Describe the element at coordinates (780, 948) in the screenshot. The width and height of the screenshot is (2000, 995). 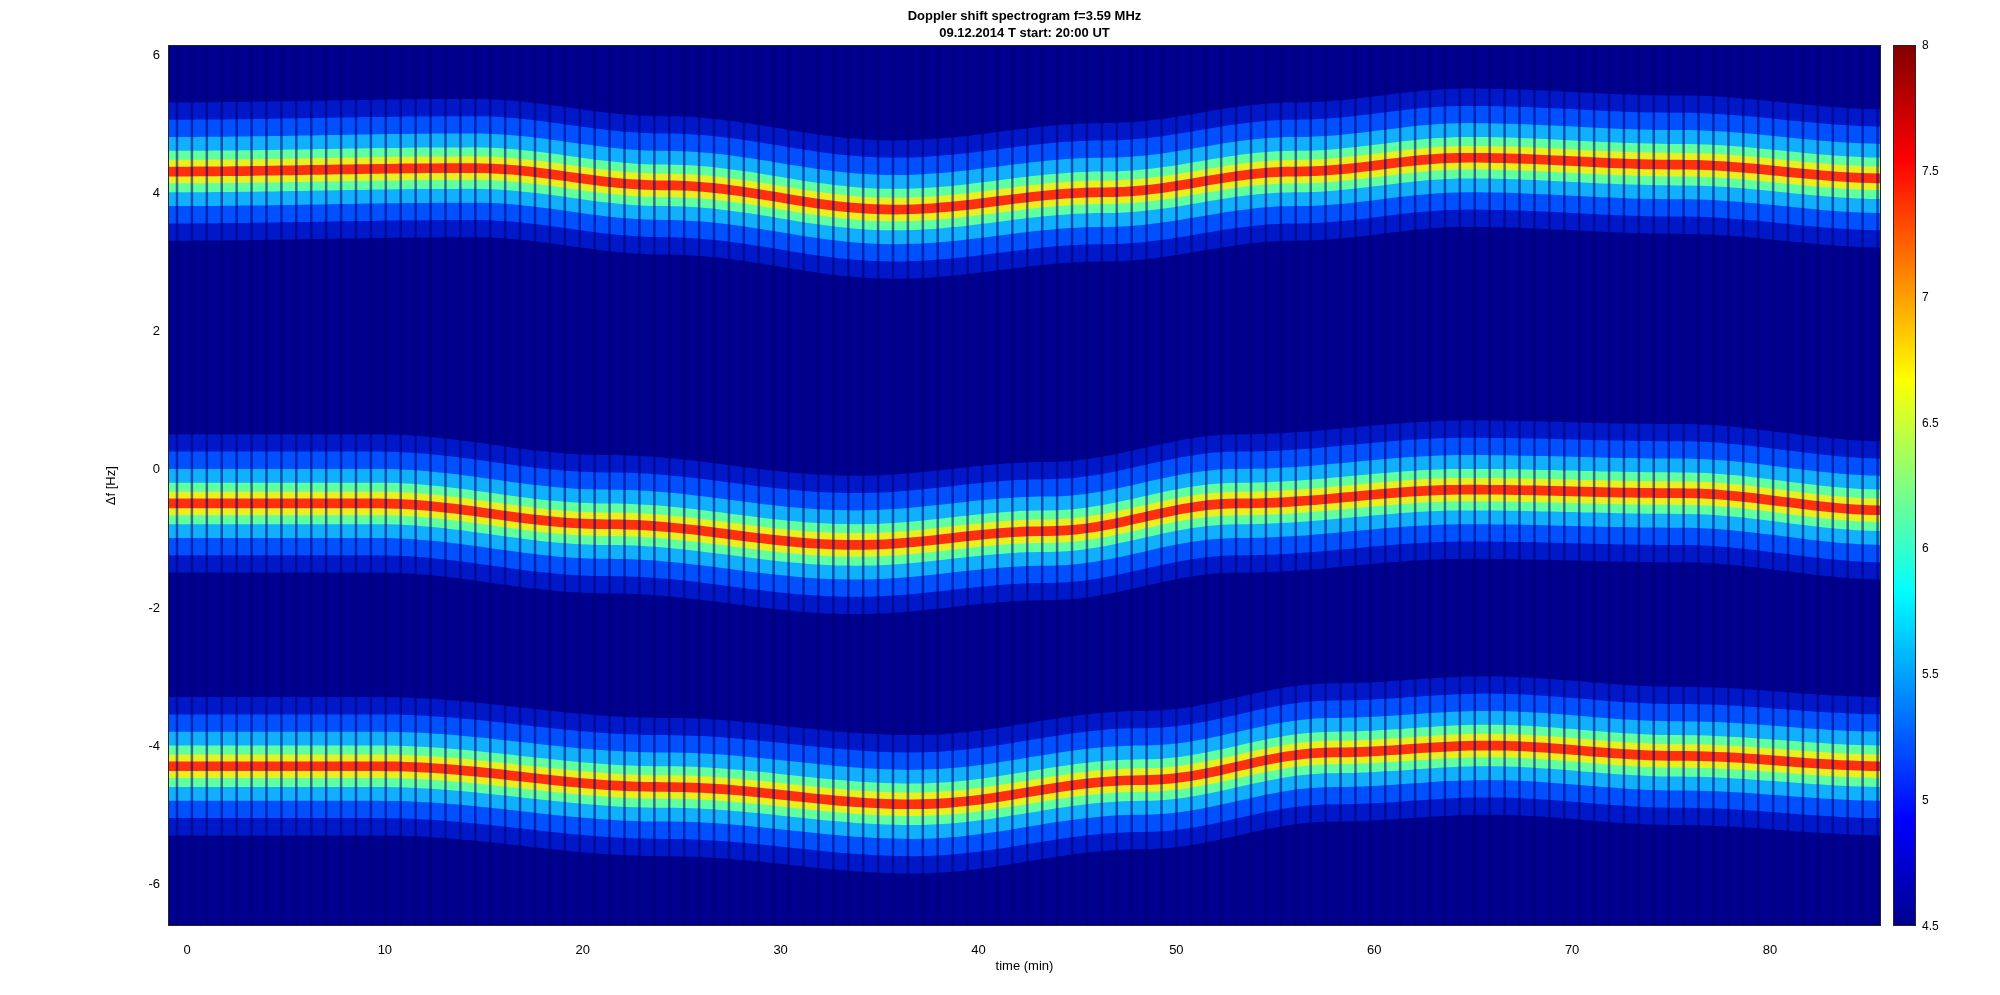
I see `x-tick-label: 30` at that location.